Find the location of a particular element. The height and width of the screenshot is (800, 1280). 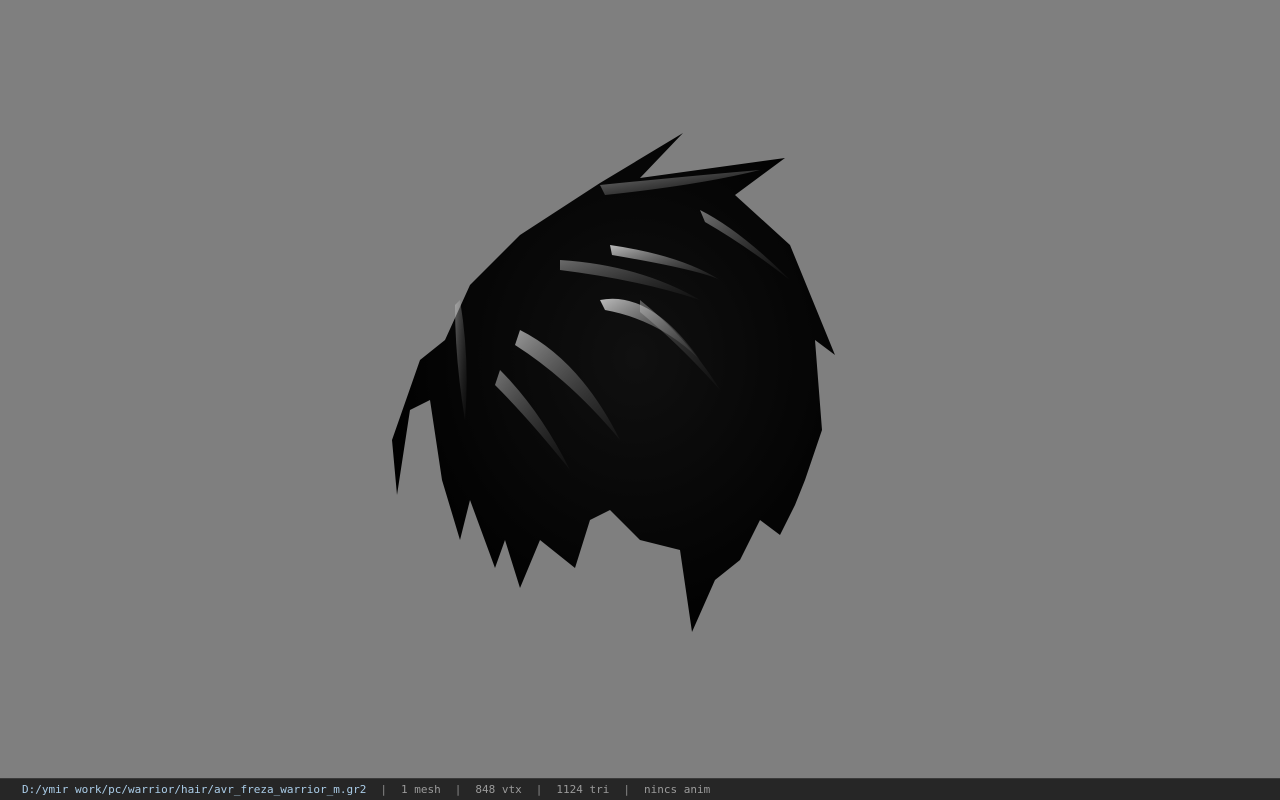

vertex-count: 848 vtx is located at coordinates (498, 789).